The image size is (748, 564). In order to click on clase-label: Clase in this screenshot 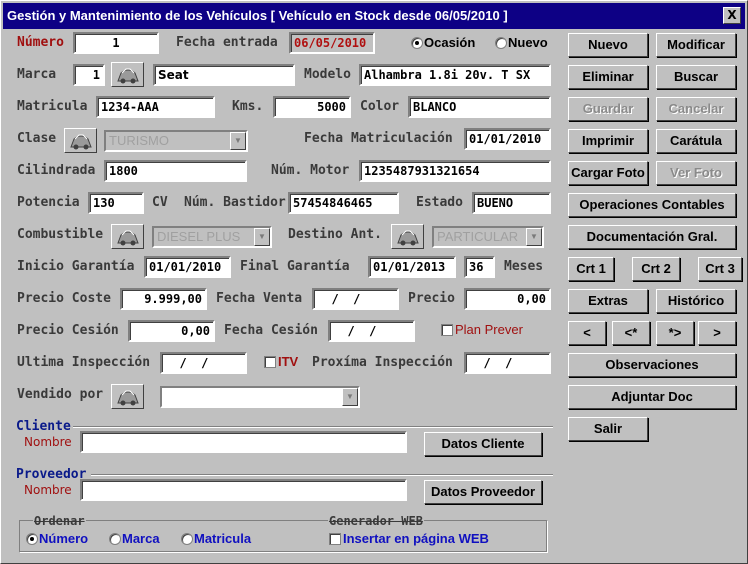, I will do `click(37, 138)`.